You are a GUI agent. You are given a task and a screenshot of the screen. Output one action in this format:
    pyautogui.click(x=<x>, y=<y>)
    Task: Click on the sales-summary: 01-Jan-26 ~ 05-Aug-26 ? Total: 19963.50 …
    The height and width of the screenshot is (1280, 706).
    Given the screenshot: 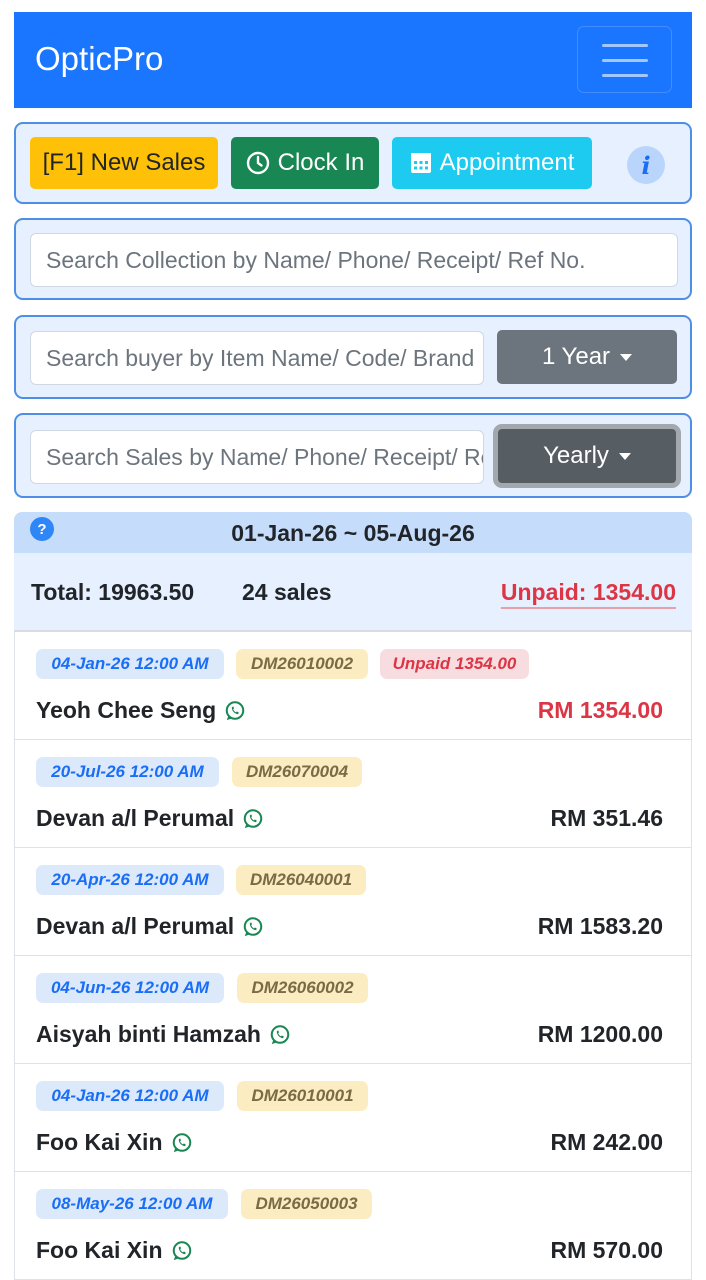 What is the action you would take?
    pyautogui.click(x=353, y=572)
    